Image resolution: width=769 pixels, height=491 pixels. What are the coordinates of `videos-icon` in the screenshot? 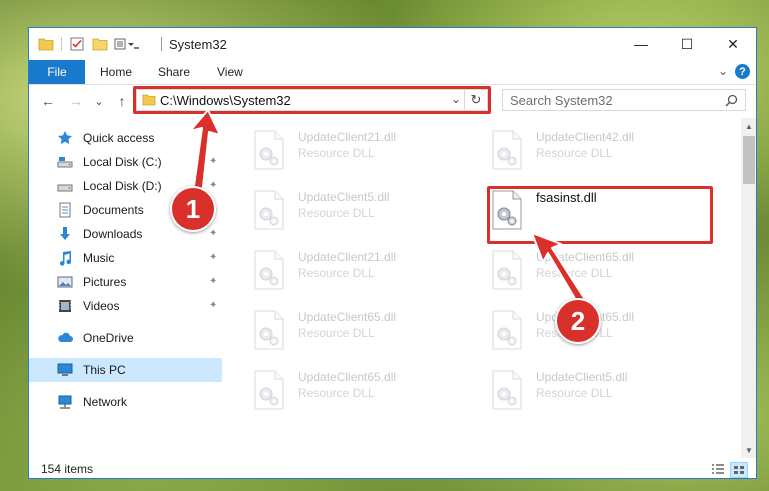 It's located at (65, 306).